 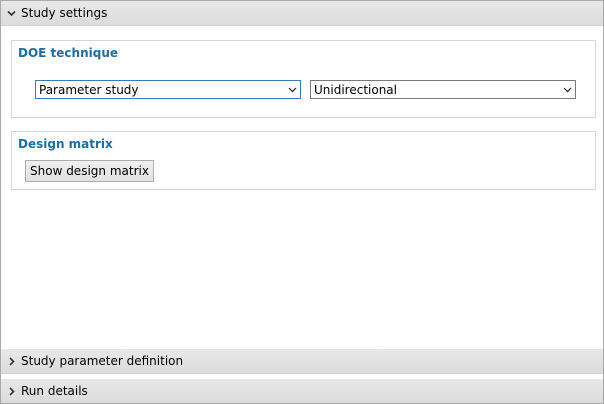 I want to click on show-design-matrix-button: Show design matrix, so click(x=89, y=171).